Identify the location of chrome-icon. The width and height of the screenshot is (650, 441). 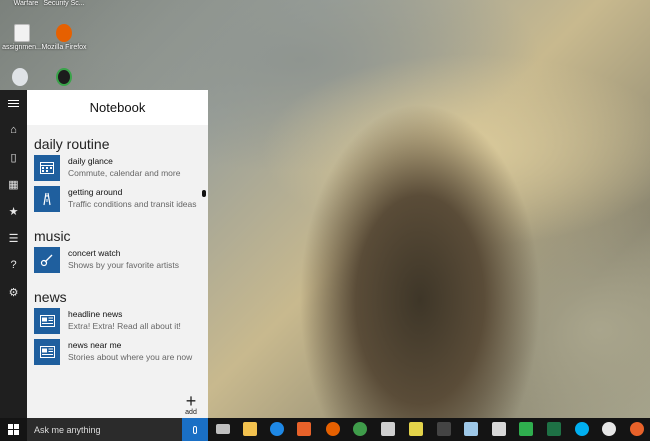
(360, 429).